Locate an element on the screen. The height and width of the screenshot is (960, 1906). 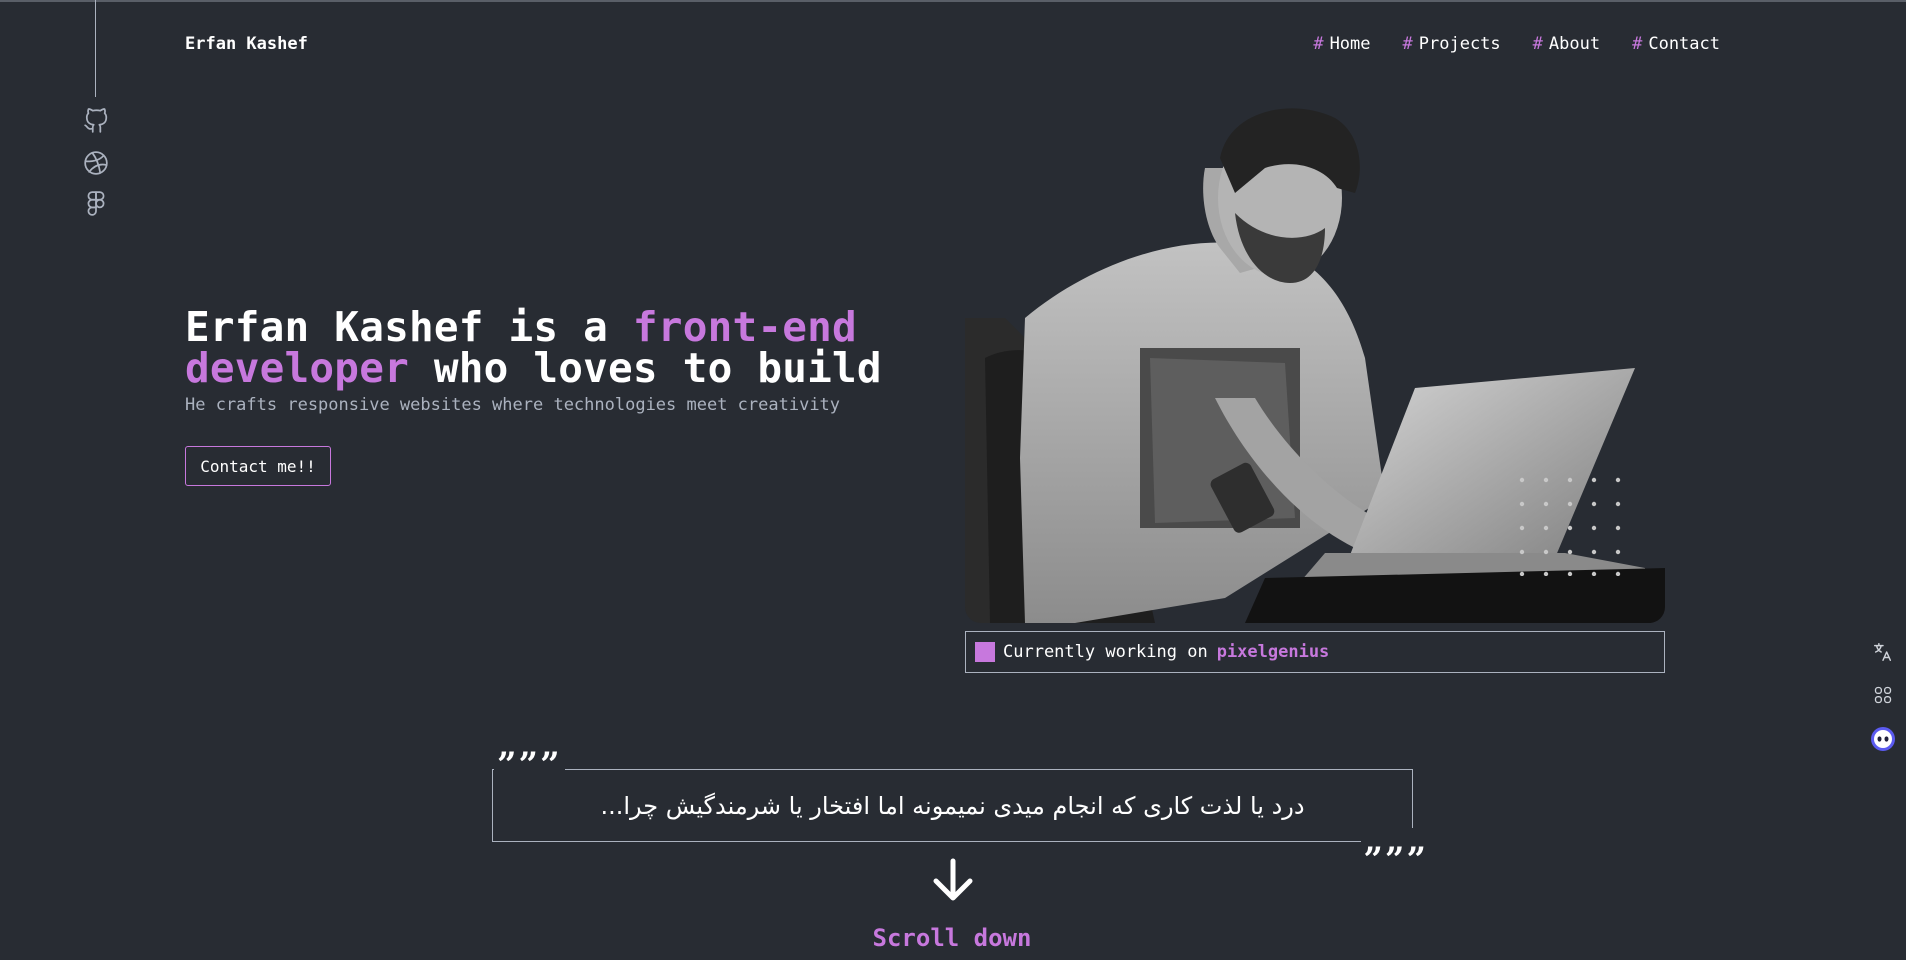
nav-contact: # Contact is located at coordinates (1676, 44).